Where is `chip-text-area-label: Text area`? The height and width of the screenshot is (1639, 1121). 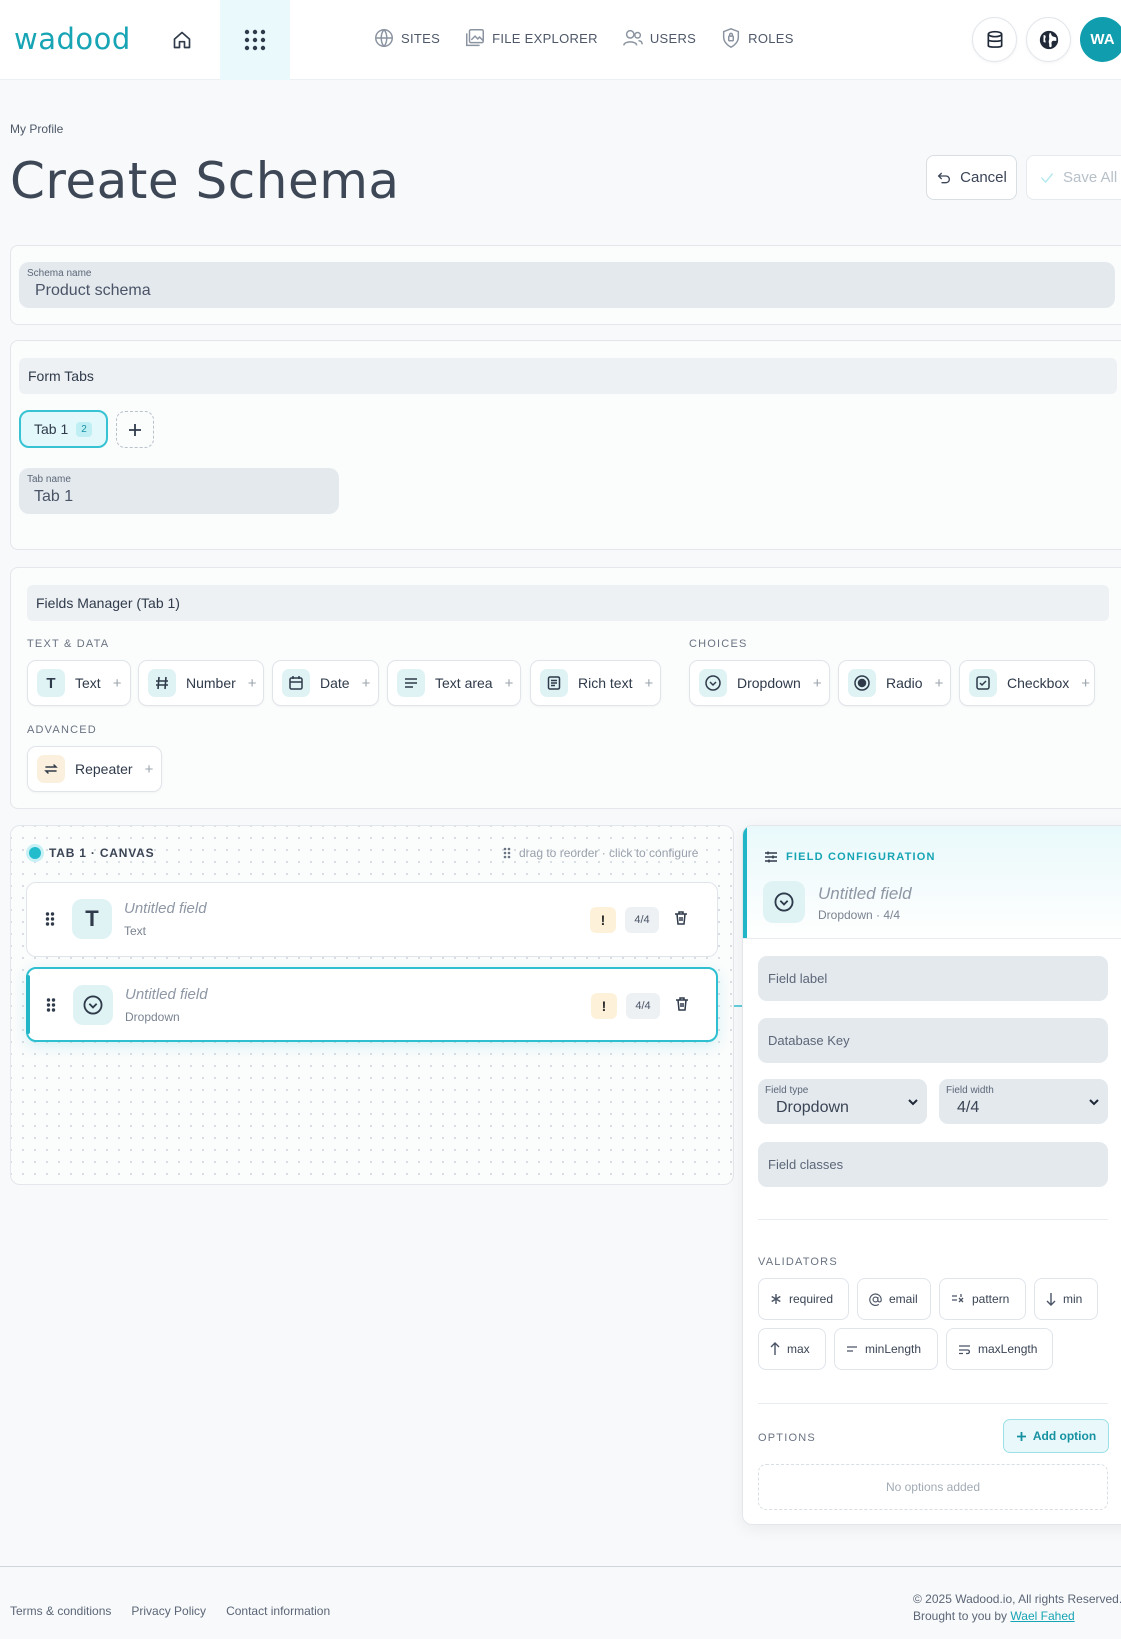
chip-text-area-label: Text area is located at coordinates (464, 683).